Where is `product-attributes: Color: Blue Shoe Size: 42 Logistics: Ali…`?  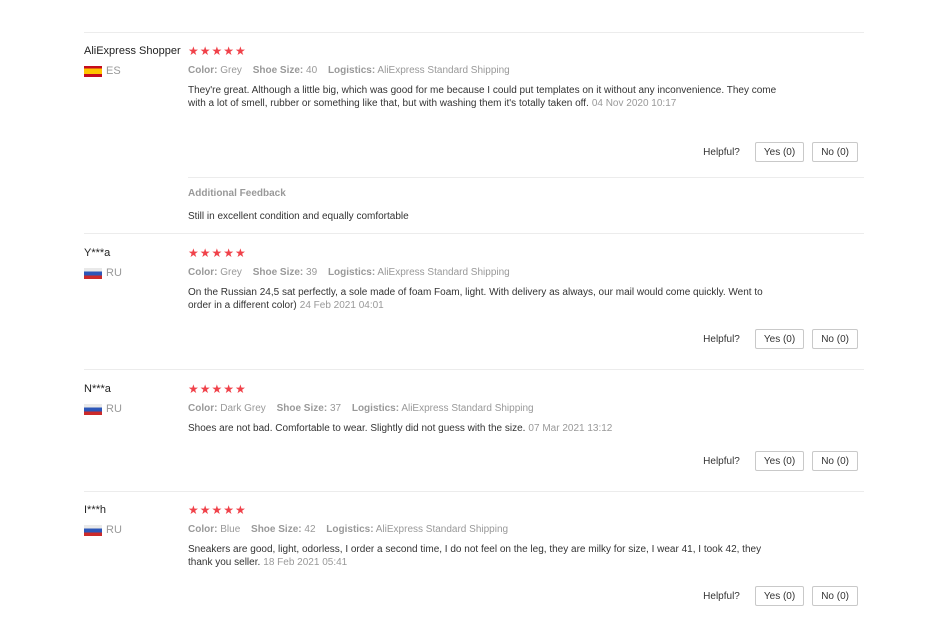 product-attributes: Color: Blue Shoe Size: 42 Logistics: Ali… is located at coordinates (526, 529).